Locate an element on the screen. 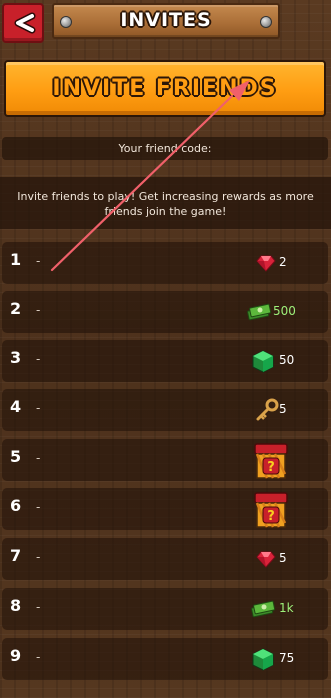 This screenshot has height=698, width=331. reward-row: 2 - 500 is located at coordinates (165, 312).